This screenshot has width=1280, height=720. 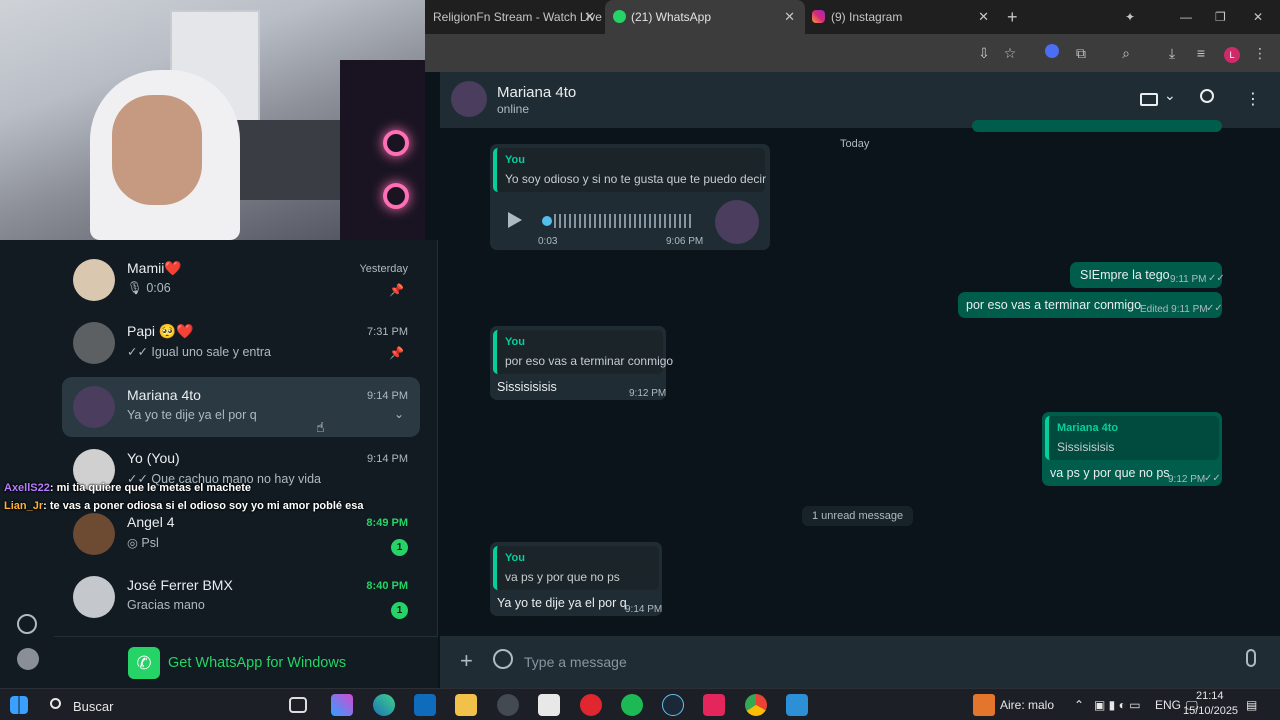 I want to click on sticker-emoji-icon, so click(x=503, y=659).